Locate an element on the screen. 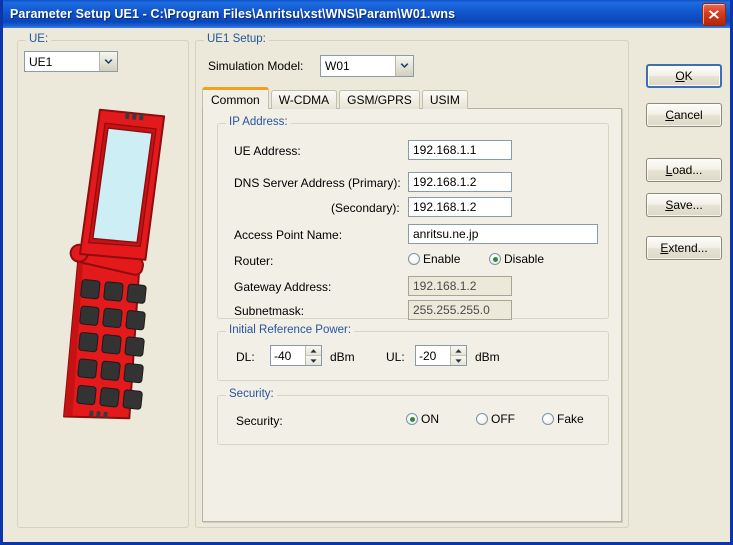  ul-power-value: -20 is located at coordinates (428, 355).